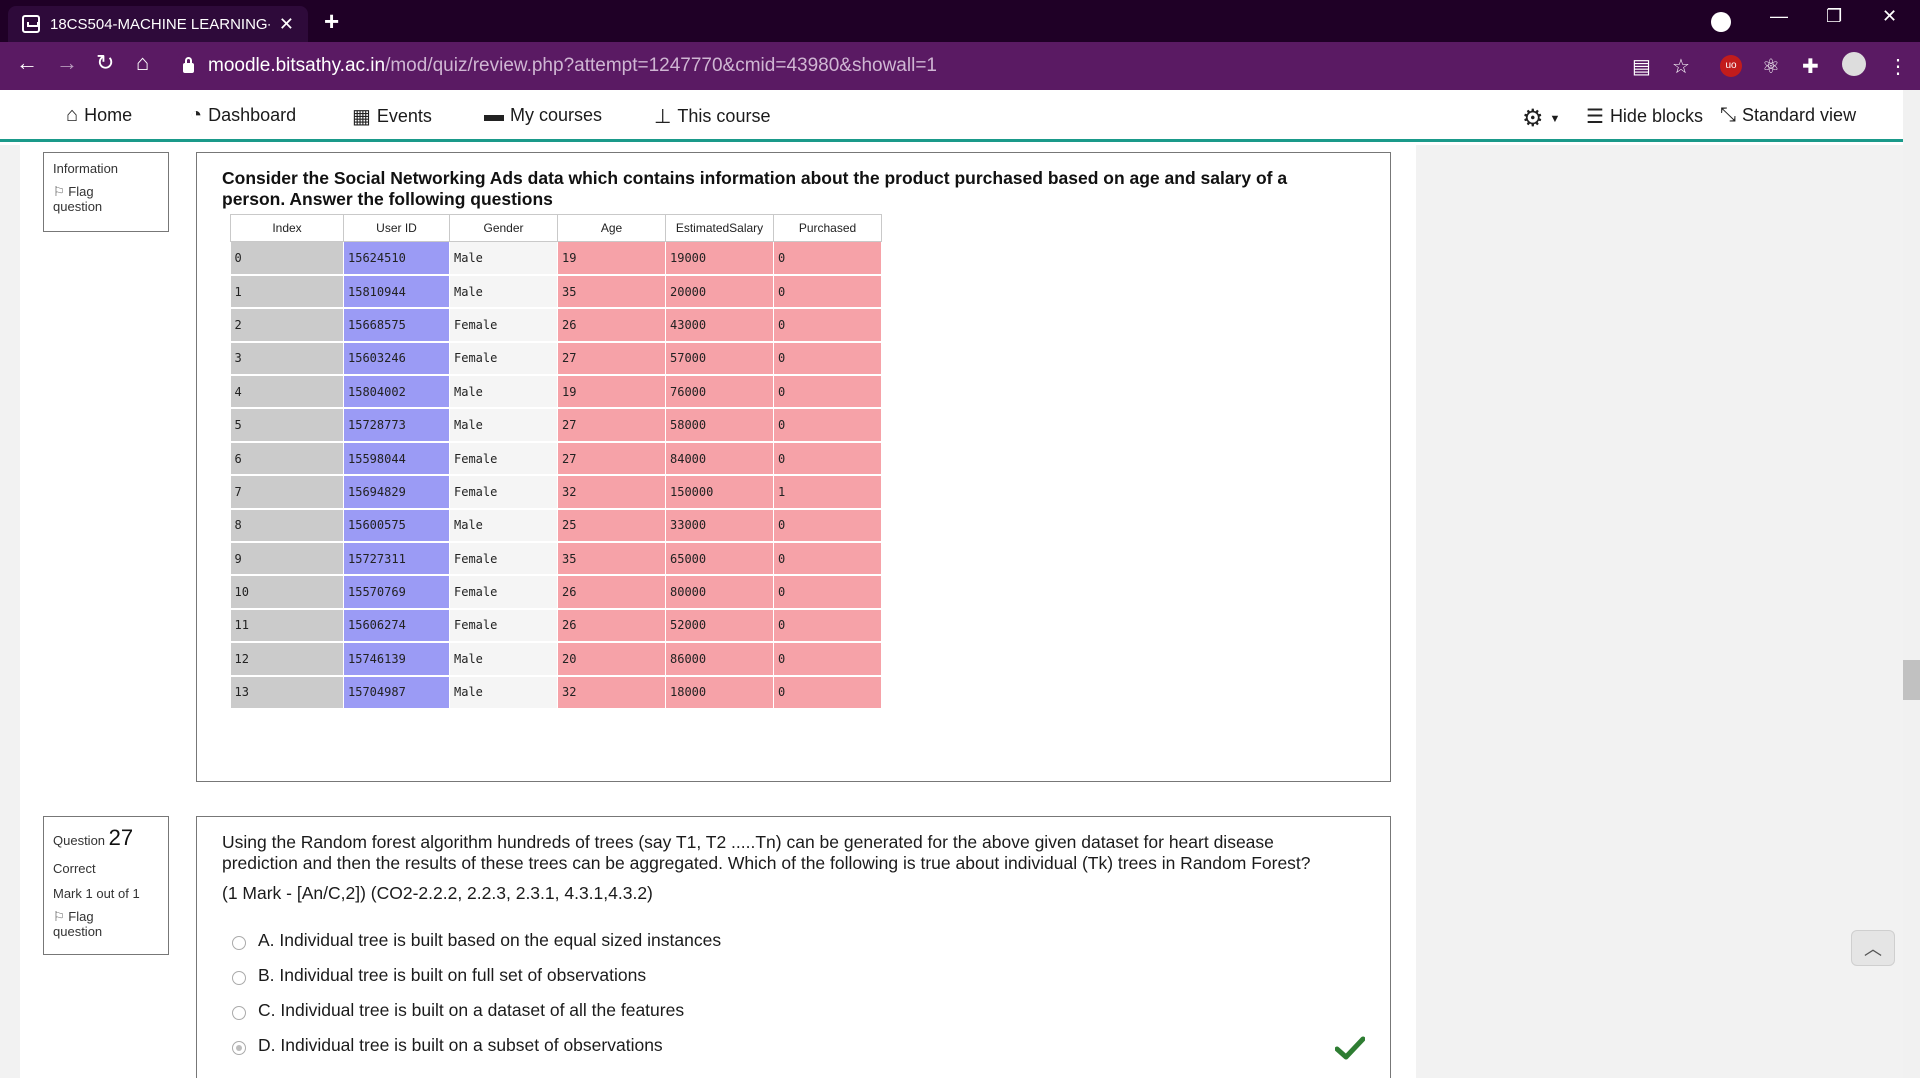  Describe the element at coordinates (1889, 16) in the screenshot. I see `close-window-icon: ✕` at that location.